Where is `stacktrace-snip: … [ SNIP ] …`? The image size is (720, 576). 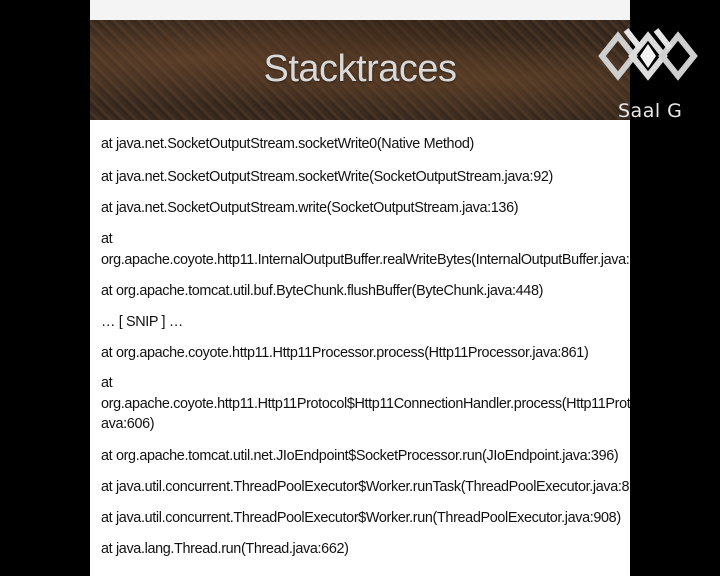
stacktrace-snip: … [ SNIP ] … is located at coordinates (142, 322).